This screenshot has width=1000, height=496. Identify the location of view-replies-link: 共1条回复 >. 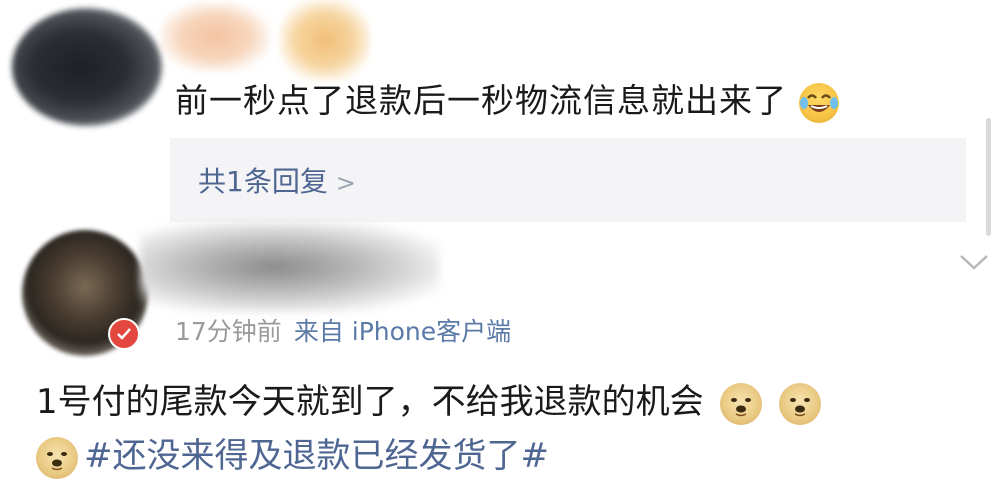
(277, 180).